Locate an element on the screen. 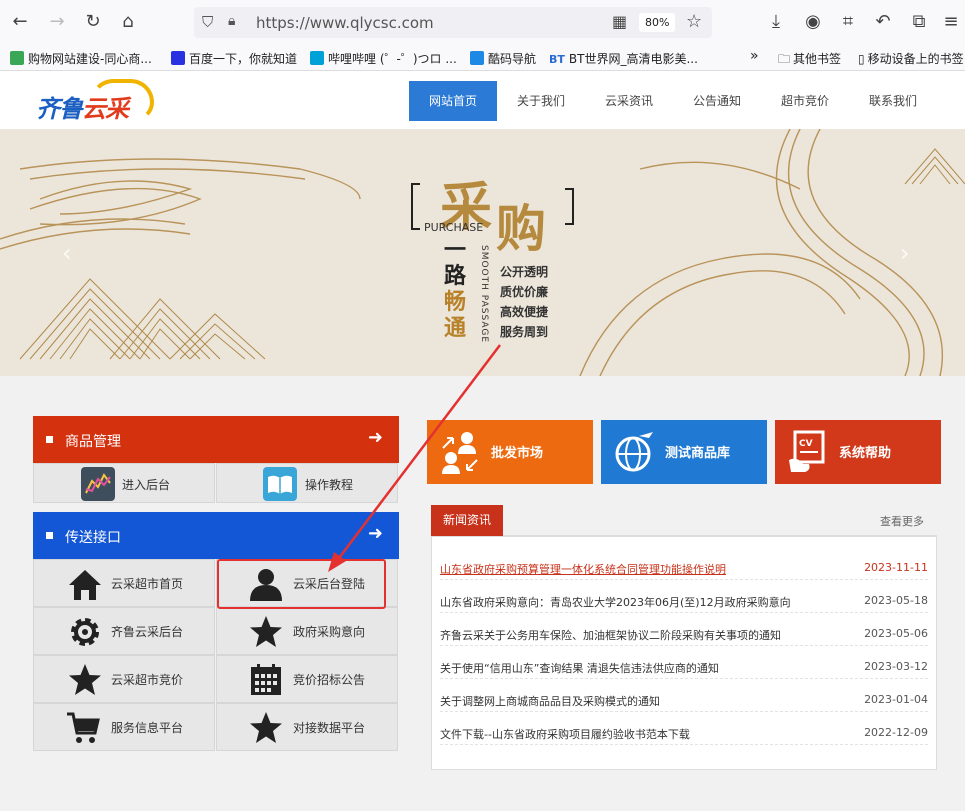  qr-code-icon: ▦ is located at coordinates (619, 21).